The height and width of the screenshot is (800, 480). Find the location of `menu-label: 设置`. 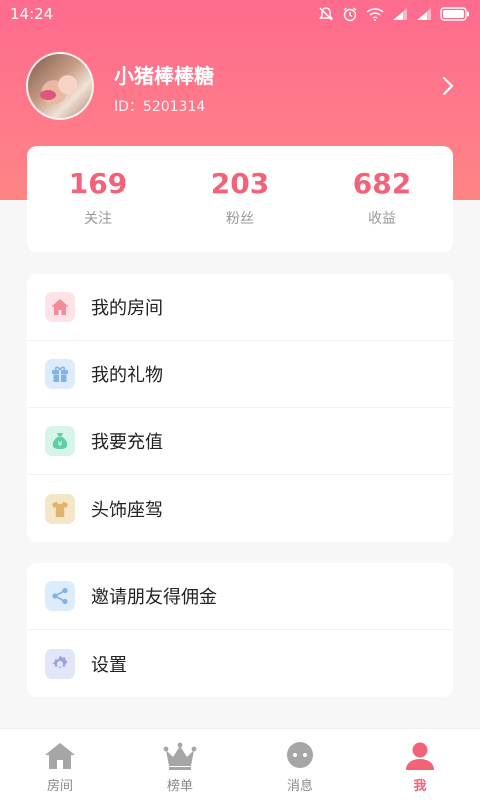

menu-label: 设置 is located at coordinates (109, 665).